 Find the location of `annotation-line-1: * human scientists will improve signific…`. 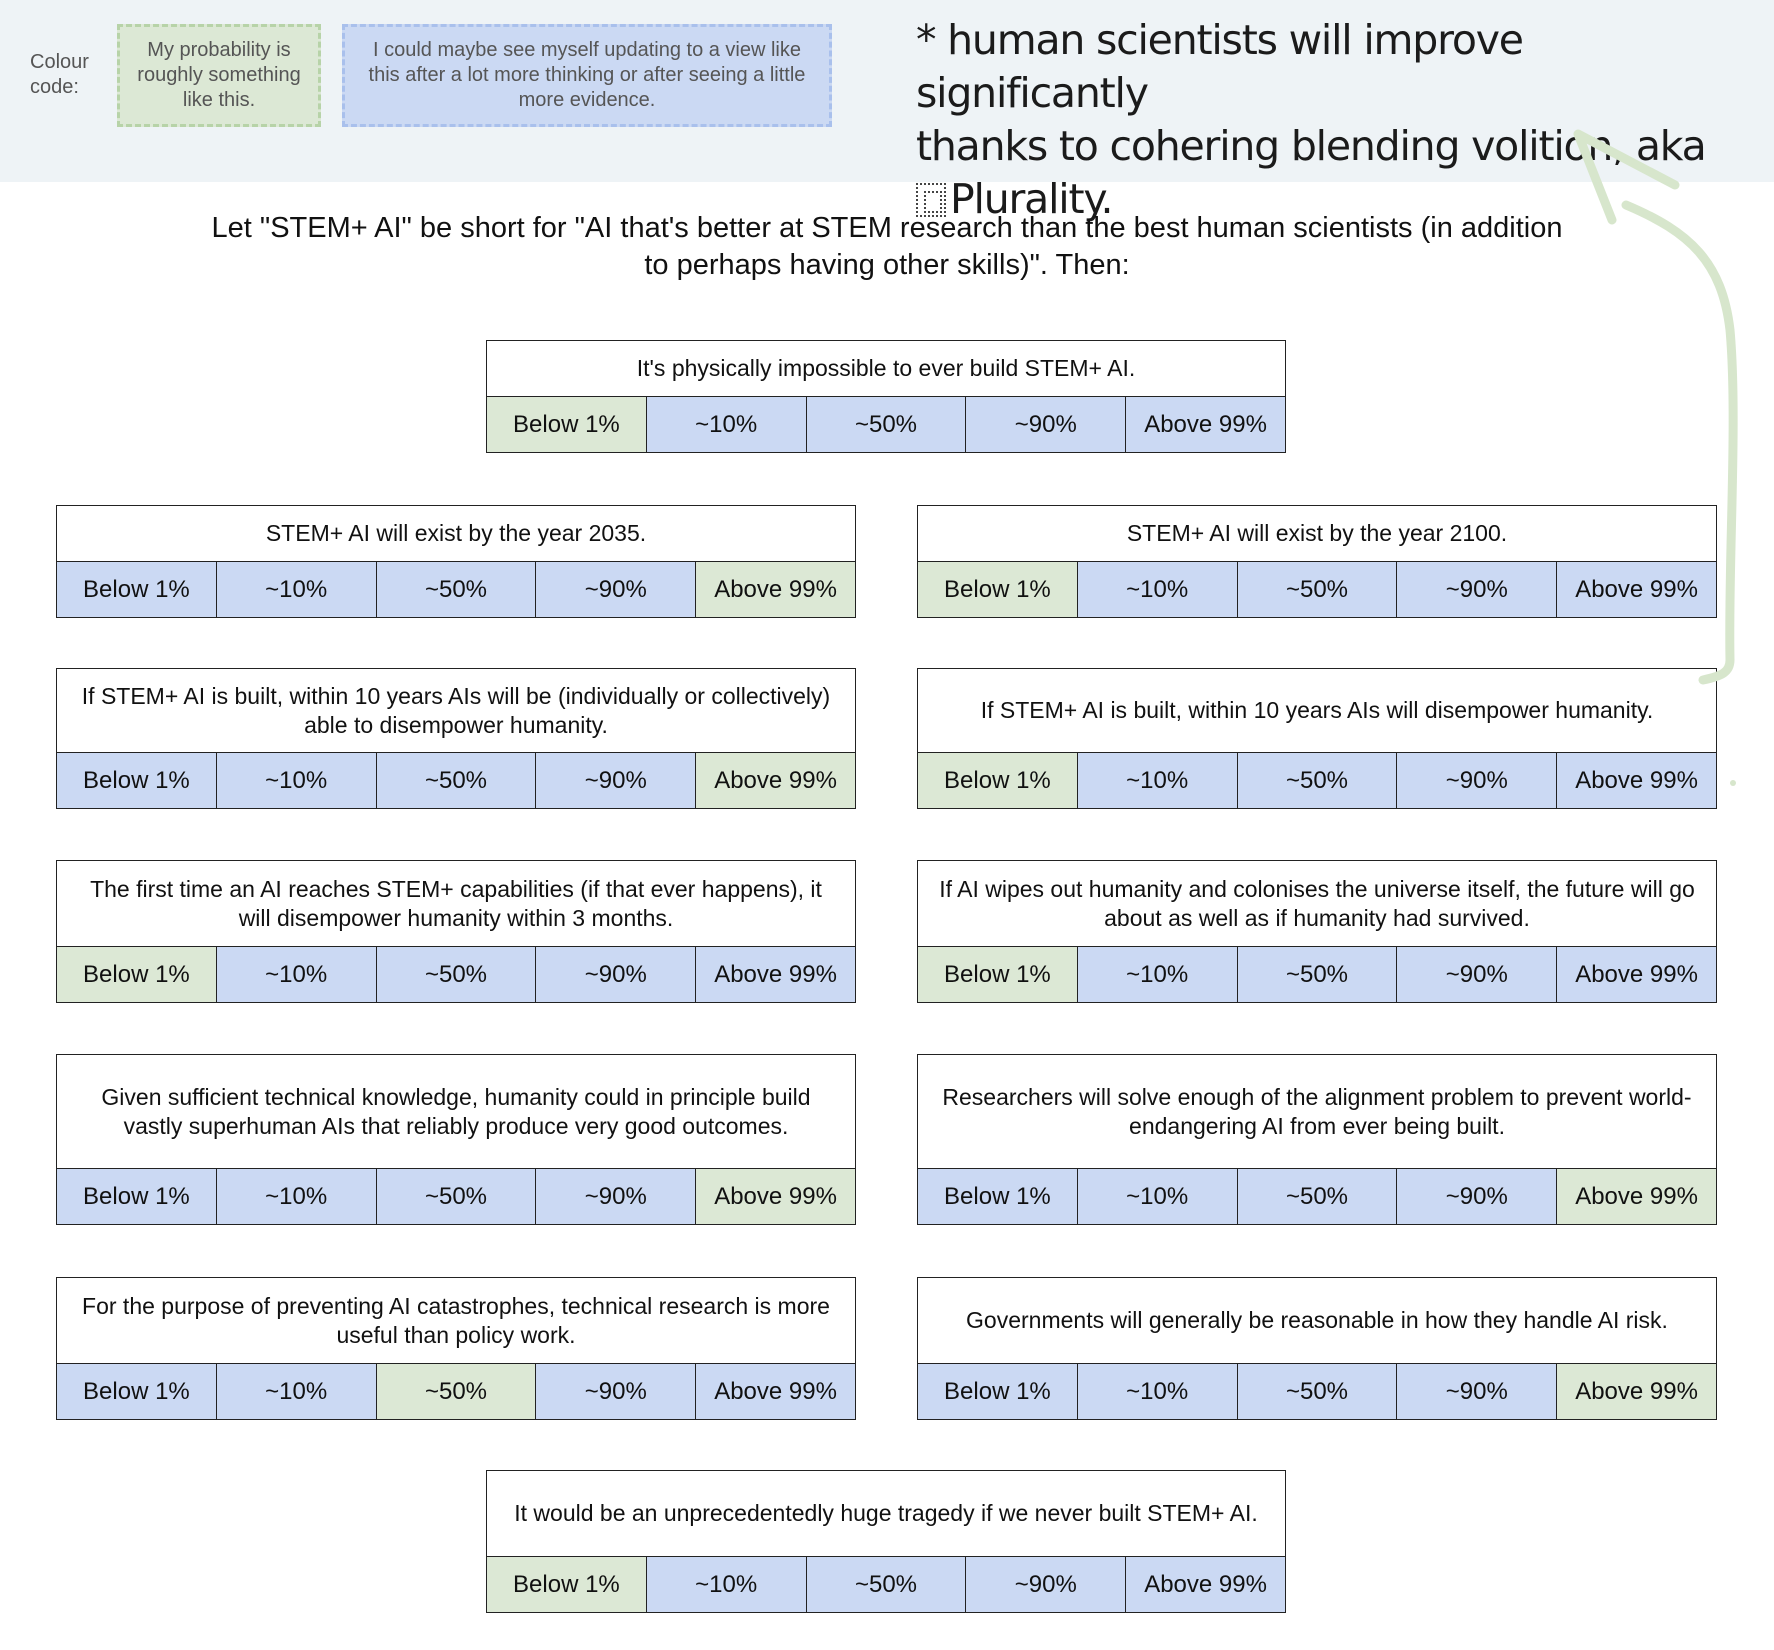

annotation-line-1: * human scientists will improve signific… is located at coordinates (1220, 66).